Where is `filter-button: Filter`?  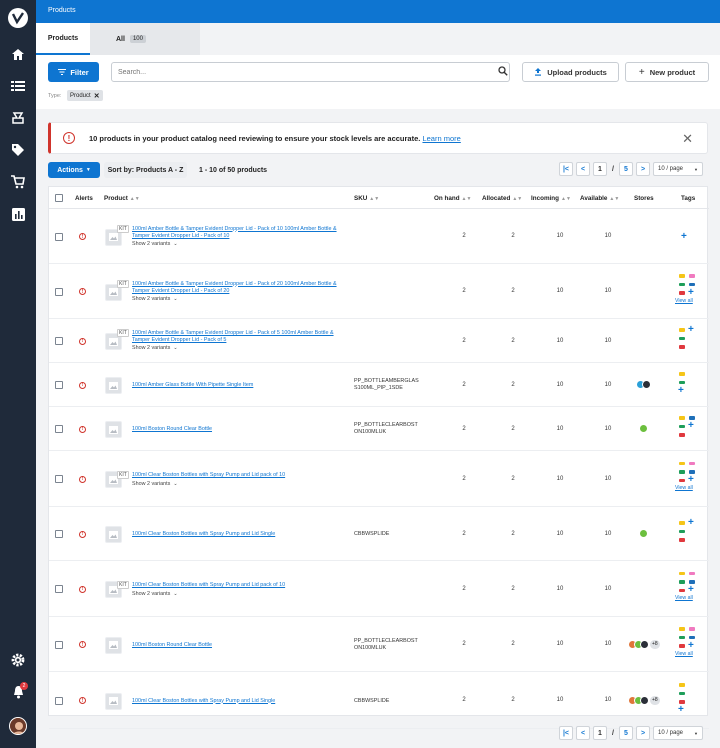
filter-button: Filter is located at coordinates (73, 72).